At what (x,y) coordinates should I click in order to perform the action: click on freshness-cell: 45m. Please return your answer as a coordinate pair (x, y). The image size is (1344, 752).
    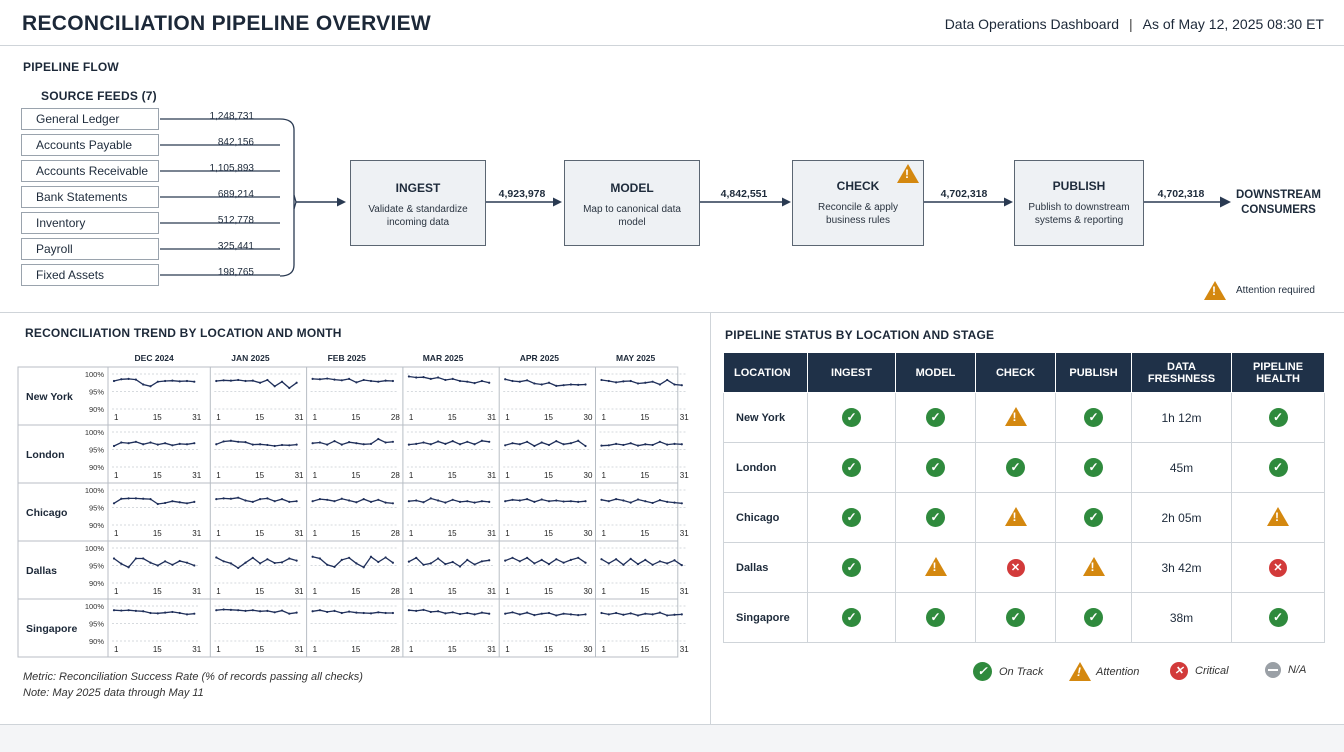
    Looking at the image, I should click on (1181, 467).